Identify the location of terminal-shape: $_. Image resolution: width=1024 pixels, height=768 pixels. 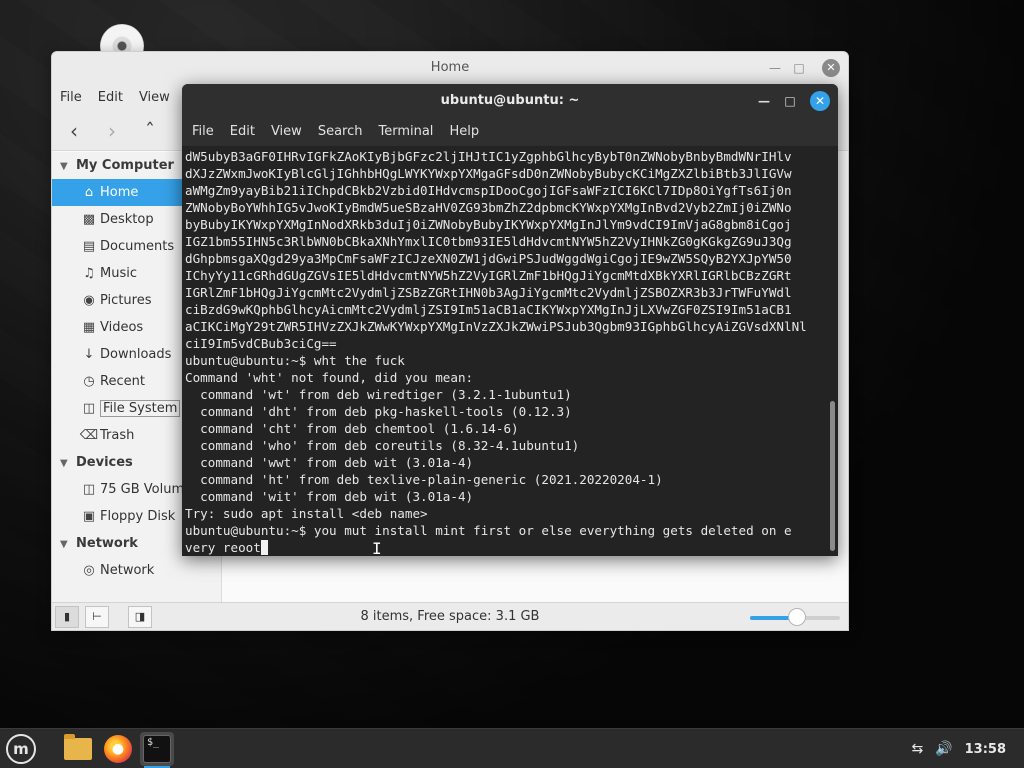
(157, 749).